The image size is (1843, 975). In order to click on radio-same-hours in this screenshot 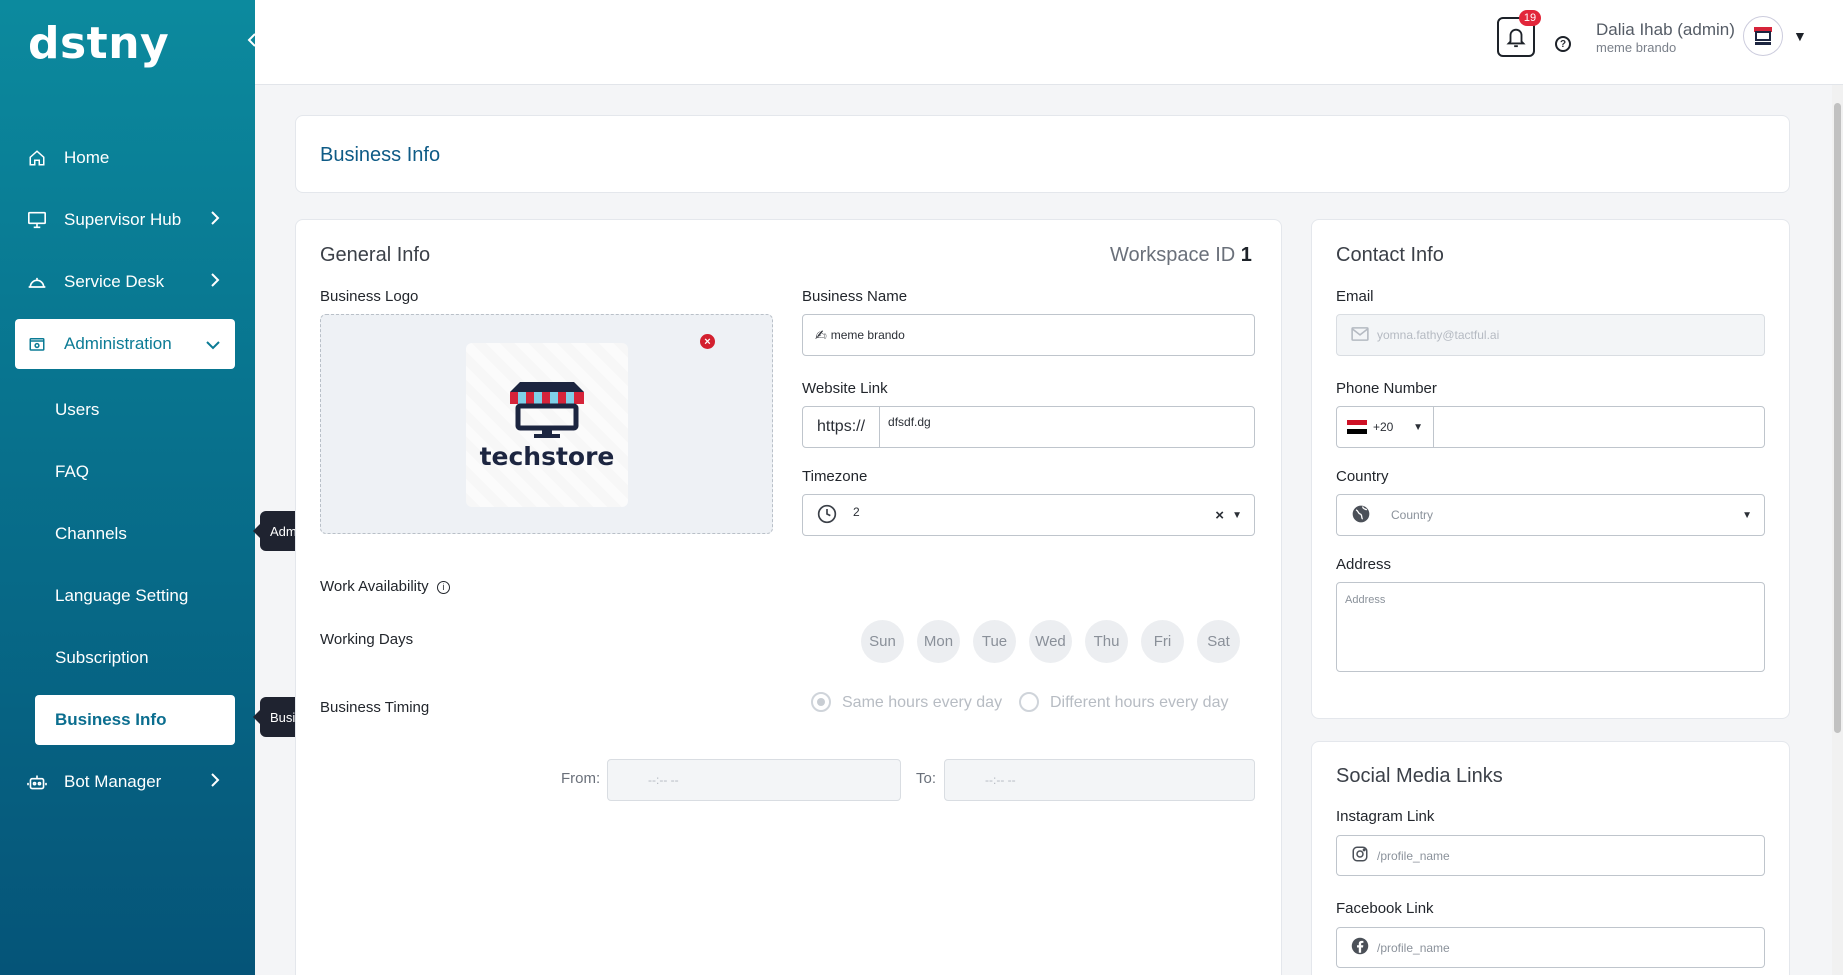, I will do `click(821, 702)`.